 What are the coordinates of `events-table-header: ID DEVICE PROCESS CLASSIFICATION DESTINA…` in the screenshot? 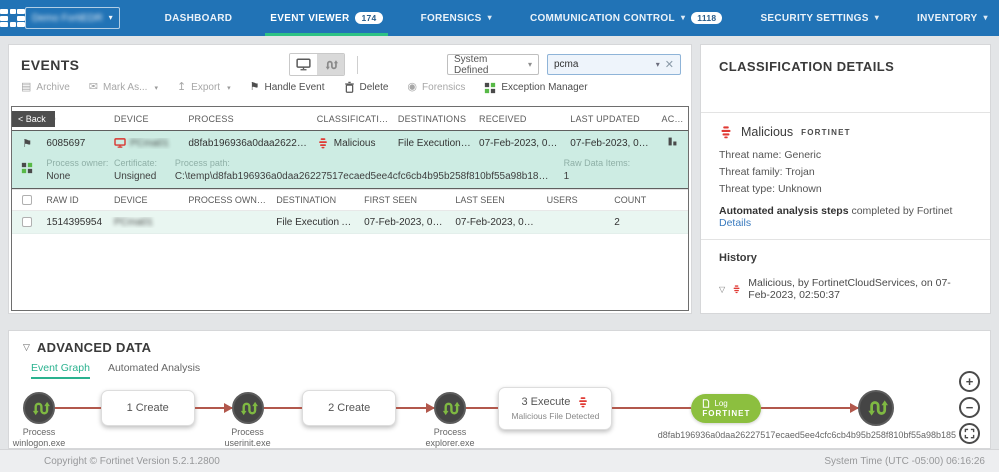 It's located at (350, 118).